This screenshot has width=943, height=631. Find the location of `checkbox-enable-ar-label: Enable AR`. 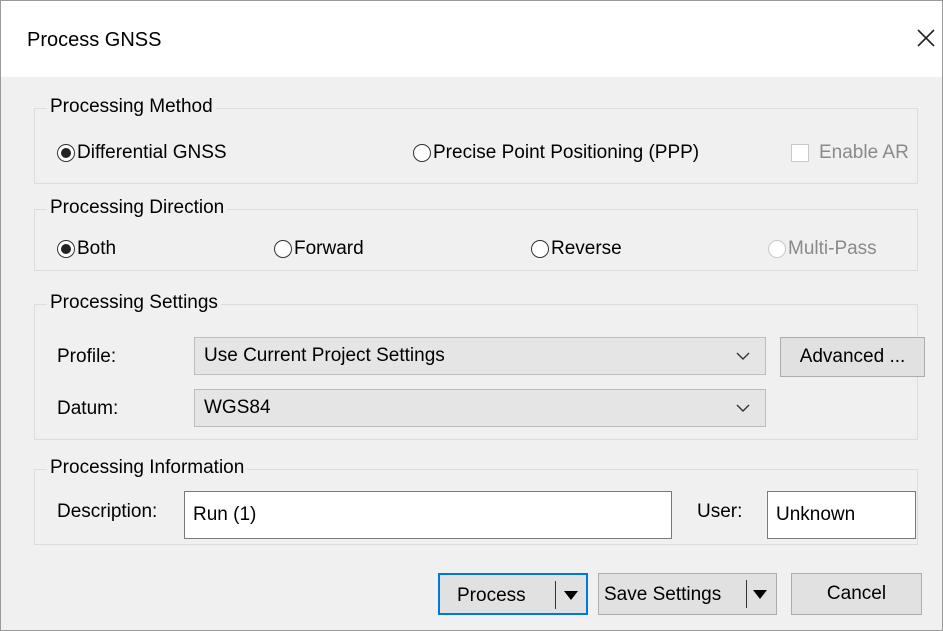

checkbox-enable-ar-label: Enable AR is located at coordinates (864, 152).